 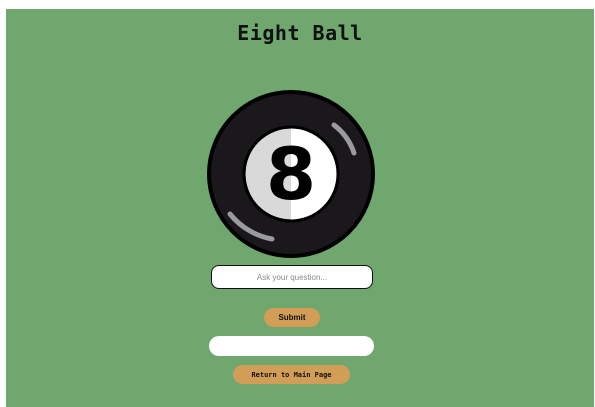 What do you see at coordinates (291, 374) in the screenshot?
I see `return-to-main-page-button: Return to Main Page` at bounding box center [291, 374].